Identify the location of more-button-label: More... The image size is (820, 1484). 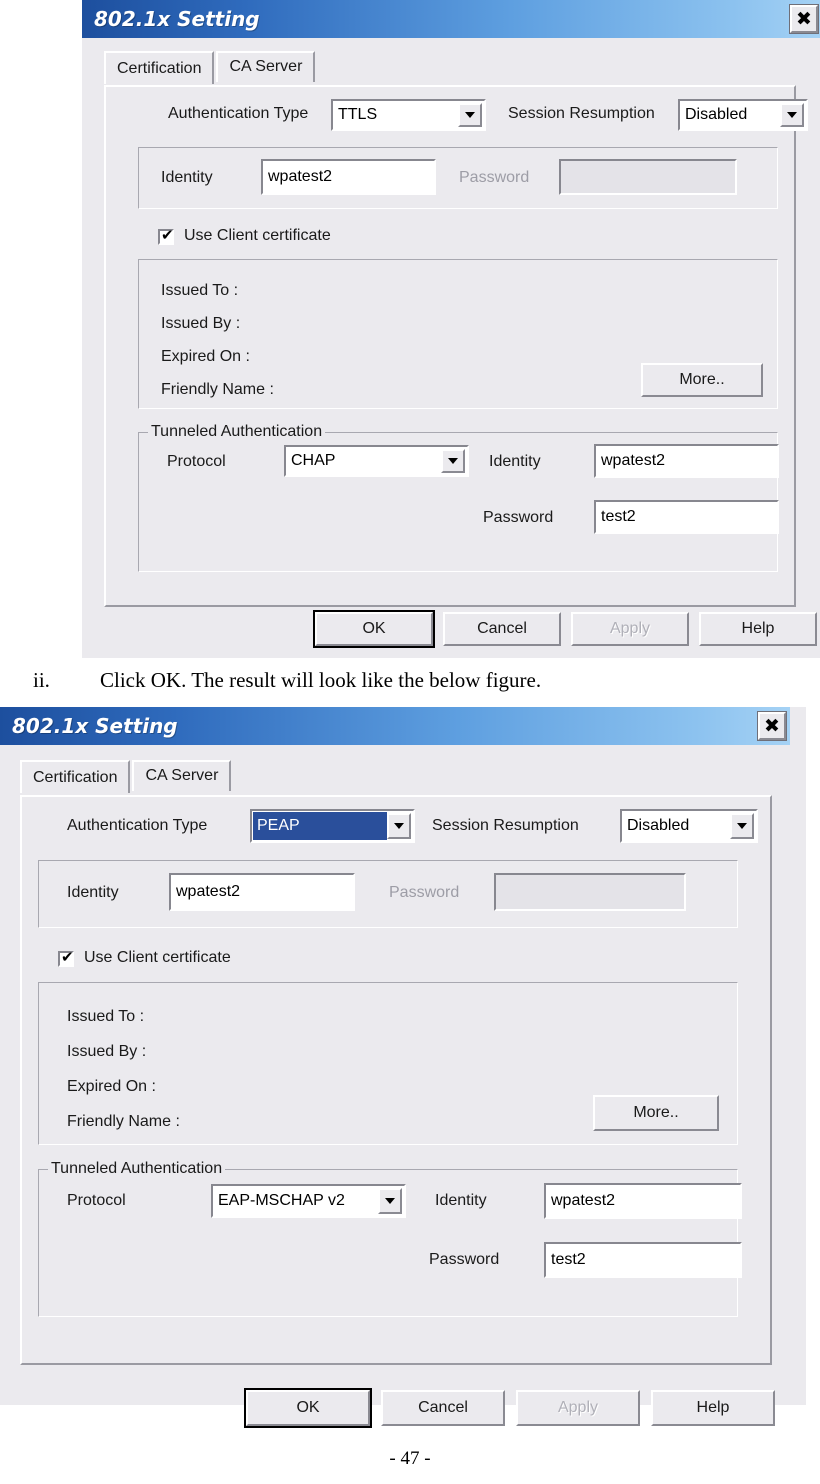
(702, 379).